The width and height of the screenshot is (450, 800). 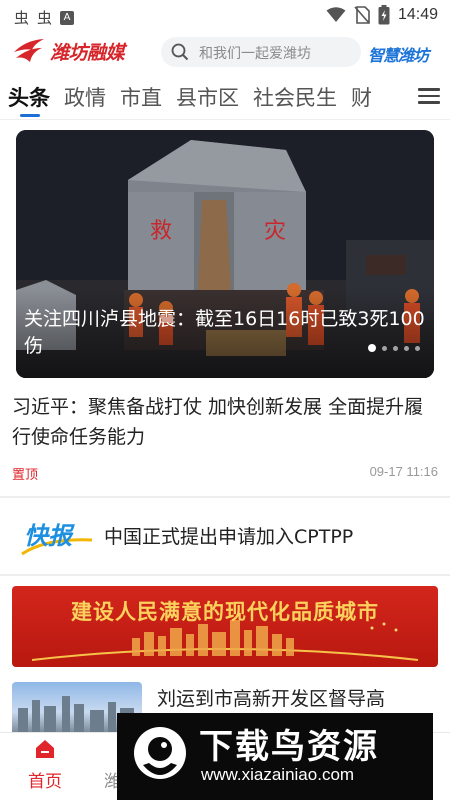 I want to click on brand-logo: 智慧潍坊, so click(x=398, y=54).